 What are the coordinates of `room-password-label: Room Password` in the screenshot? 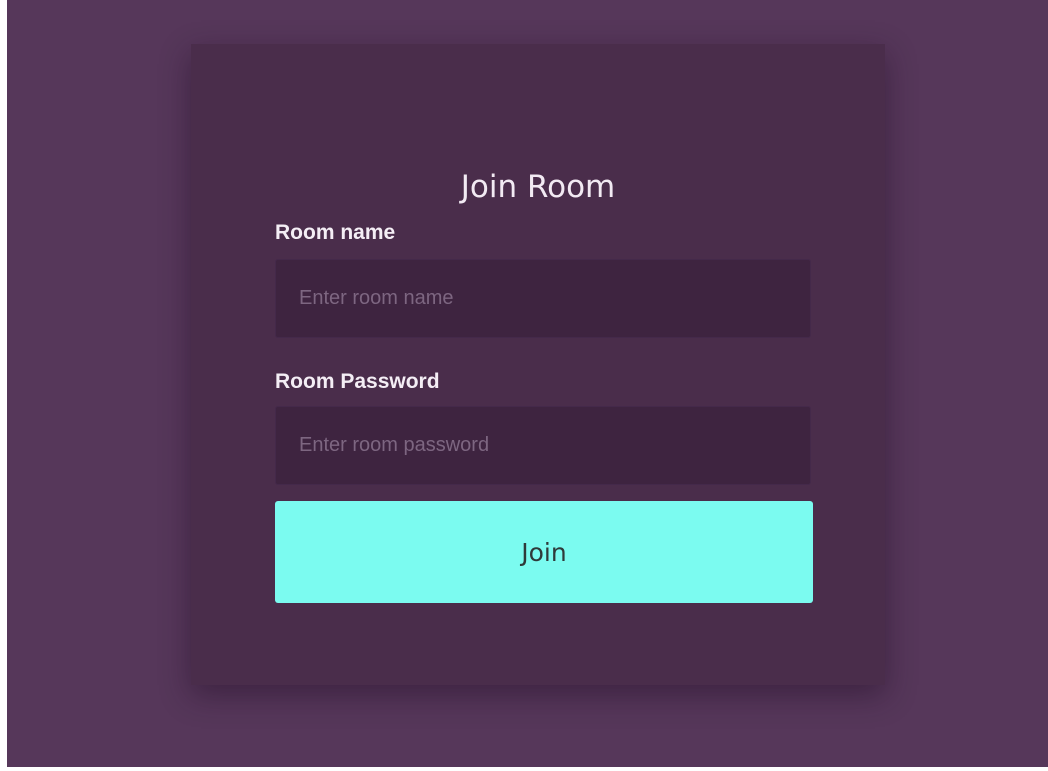 It's located at (357, 381).